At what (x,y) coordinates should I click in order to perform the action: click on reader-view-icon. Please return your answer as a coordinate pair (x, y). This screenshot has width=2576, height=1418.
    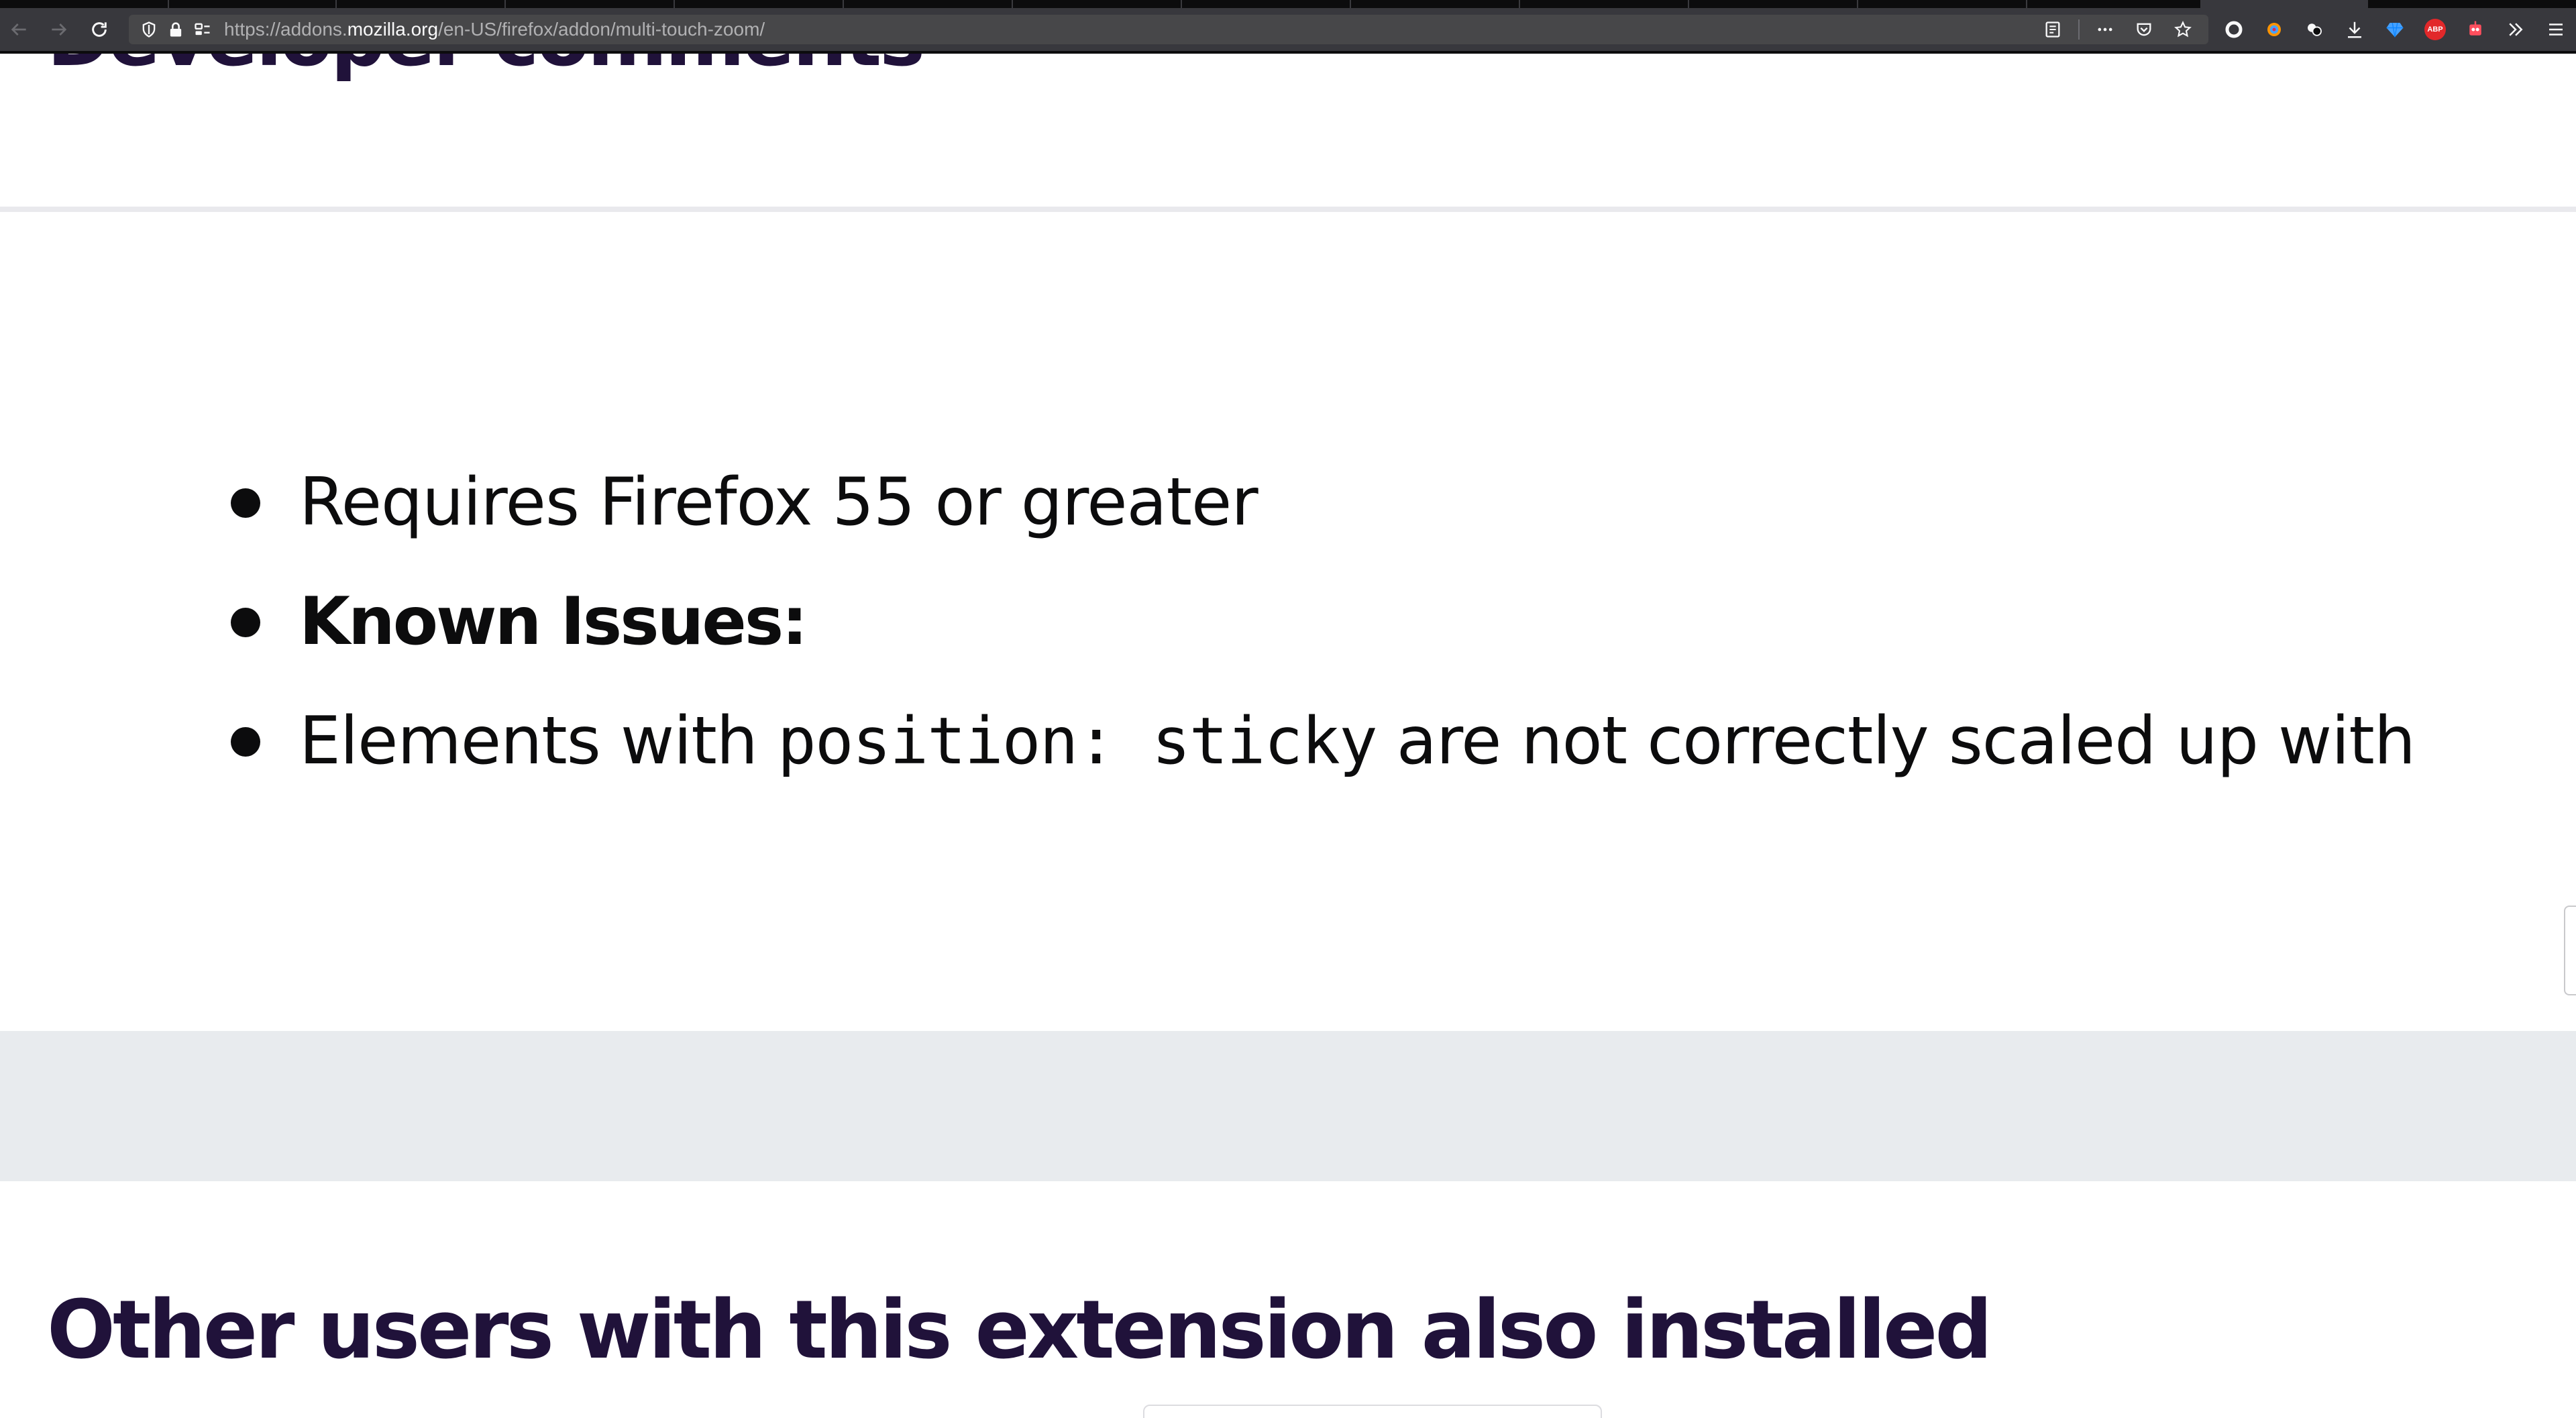
    Looking at the image, I should click on (2052, 29).